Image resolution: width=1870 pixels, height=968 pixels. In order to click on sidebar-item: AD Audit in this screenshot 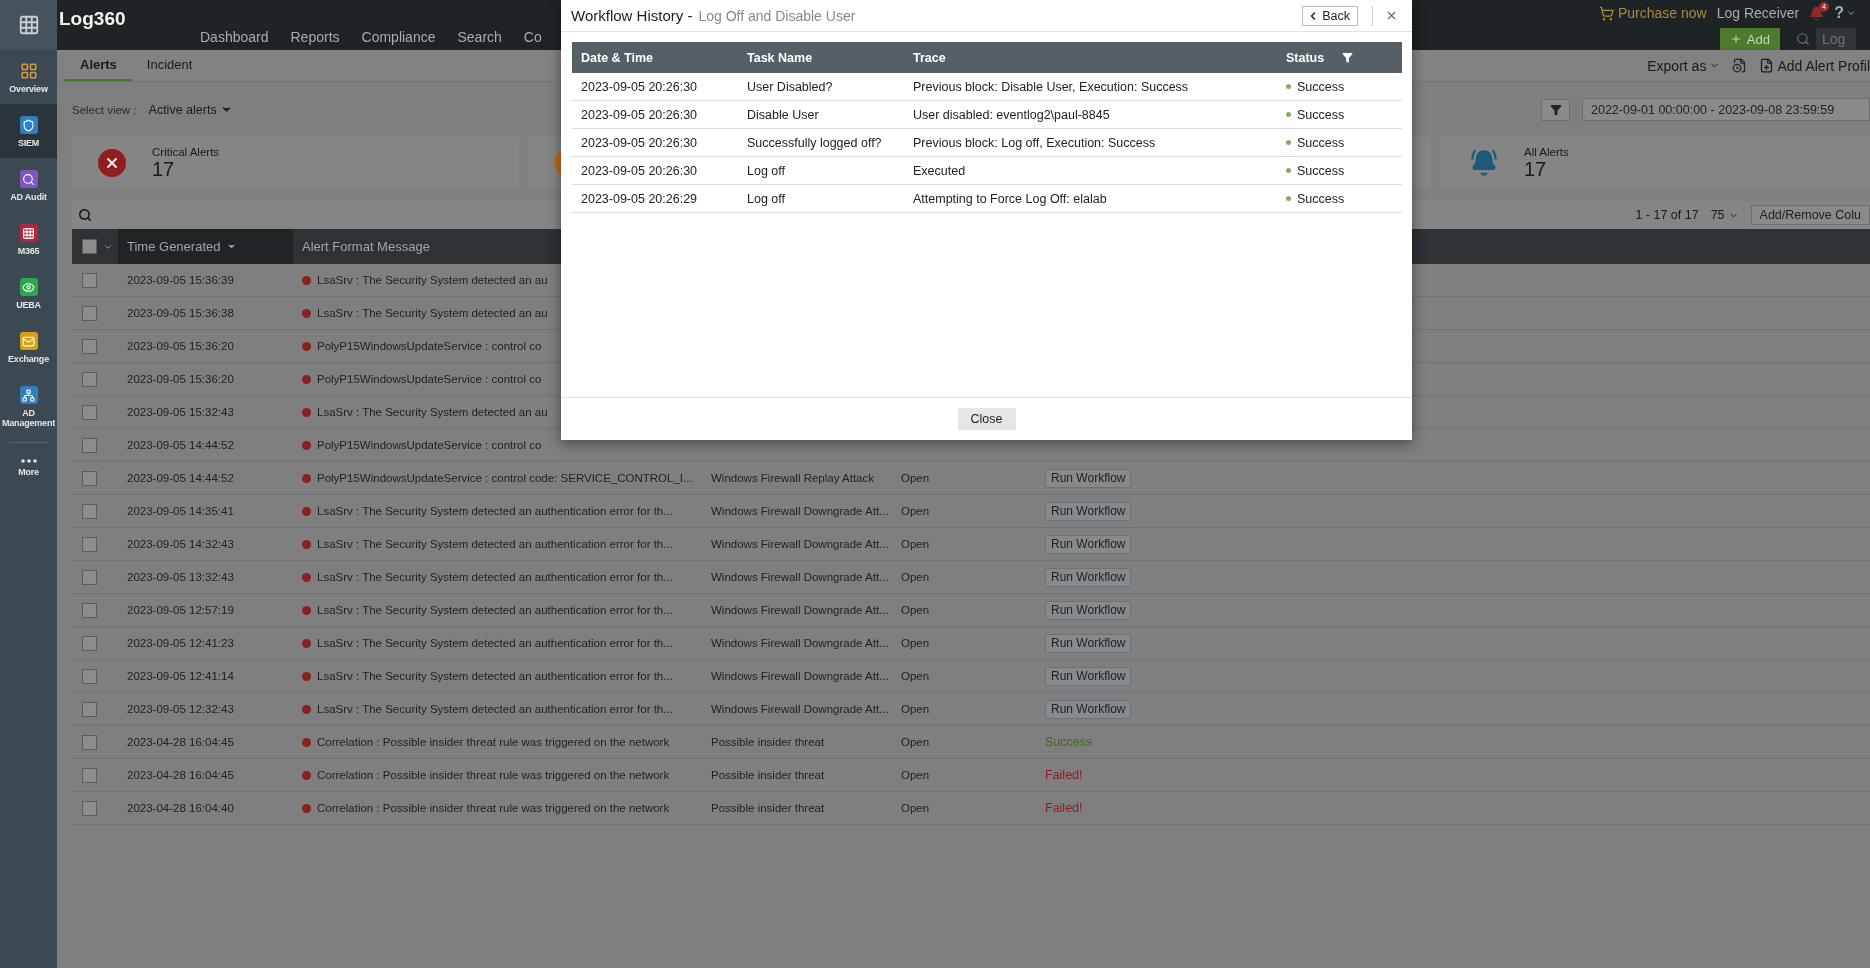, I will do `click(28, 185)`.